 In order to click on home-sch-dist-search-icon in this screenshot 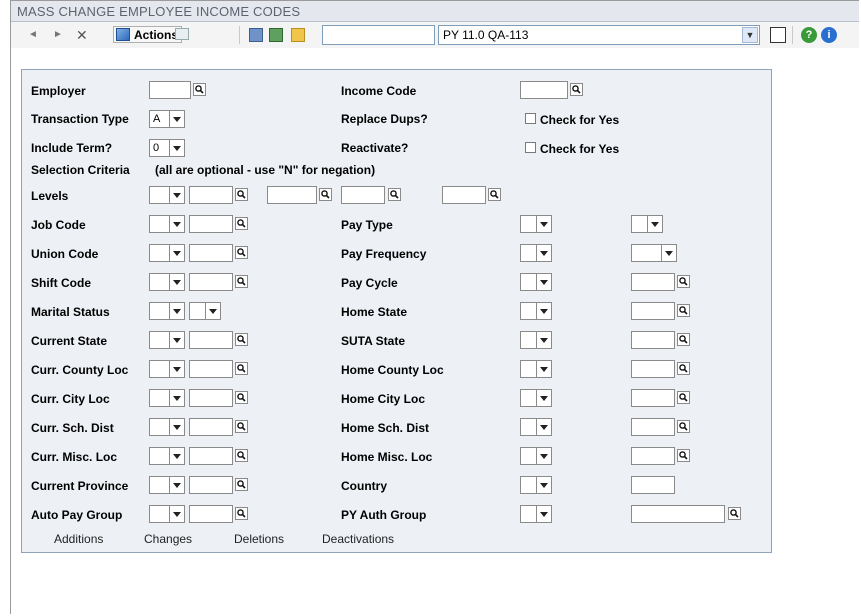, I will do `click(683, 426)`.